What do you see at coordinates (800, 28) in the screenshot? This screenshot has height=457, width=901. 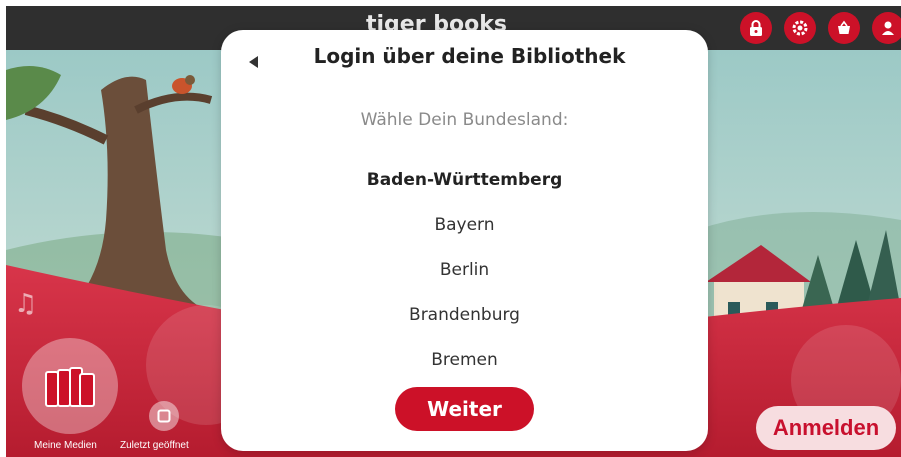 I see `gear-icon` at bounding box center [800, 28].